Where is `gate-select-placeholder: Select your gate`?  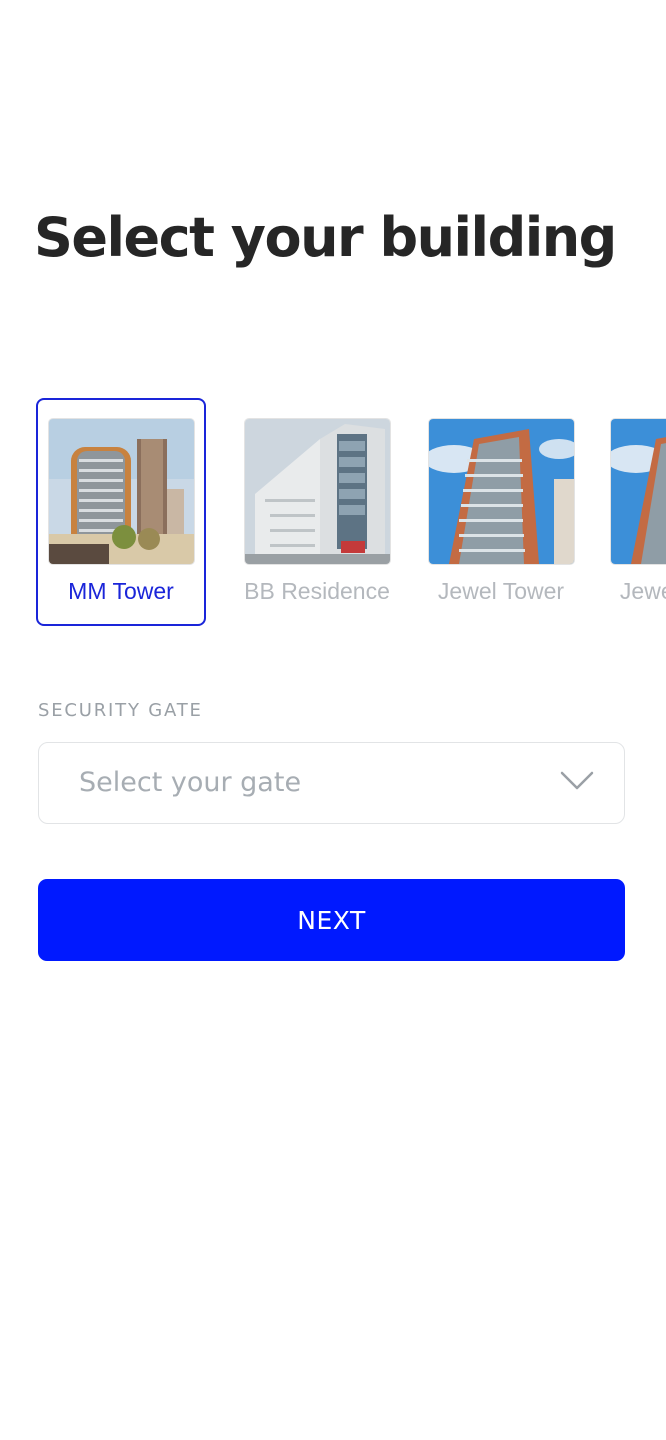 gate-select-placeholder: Select your gate is located at coordinates (190, 782).